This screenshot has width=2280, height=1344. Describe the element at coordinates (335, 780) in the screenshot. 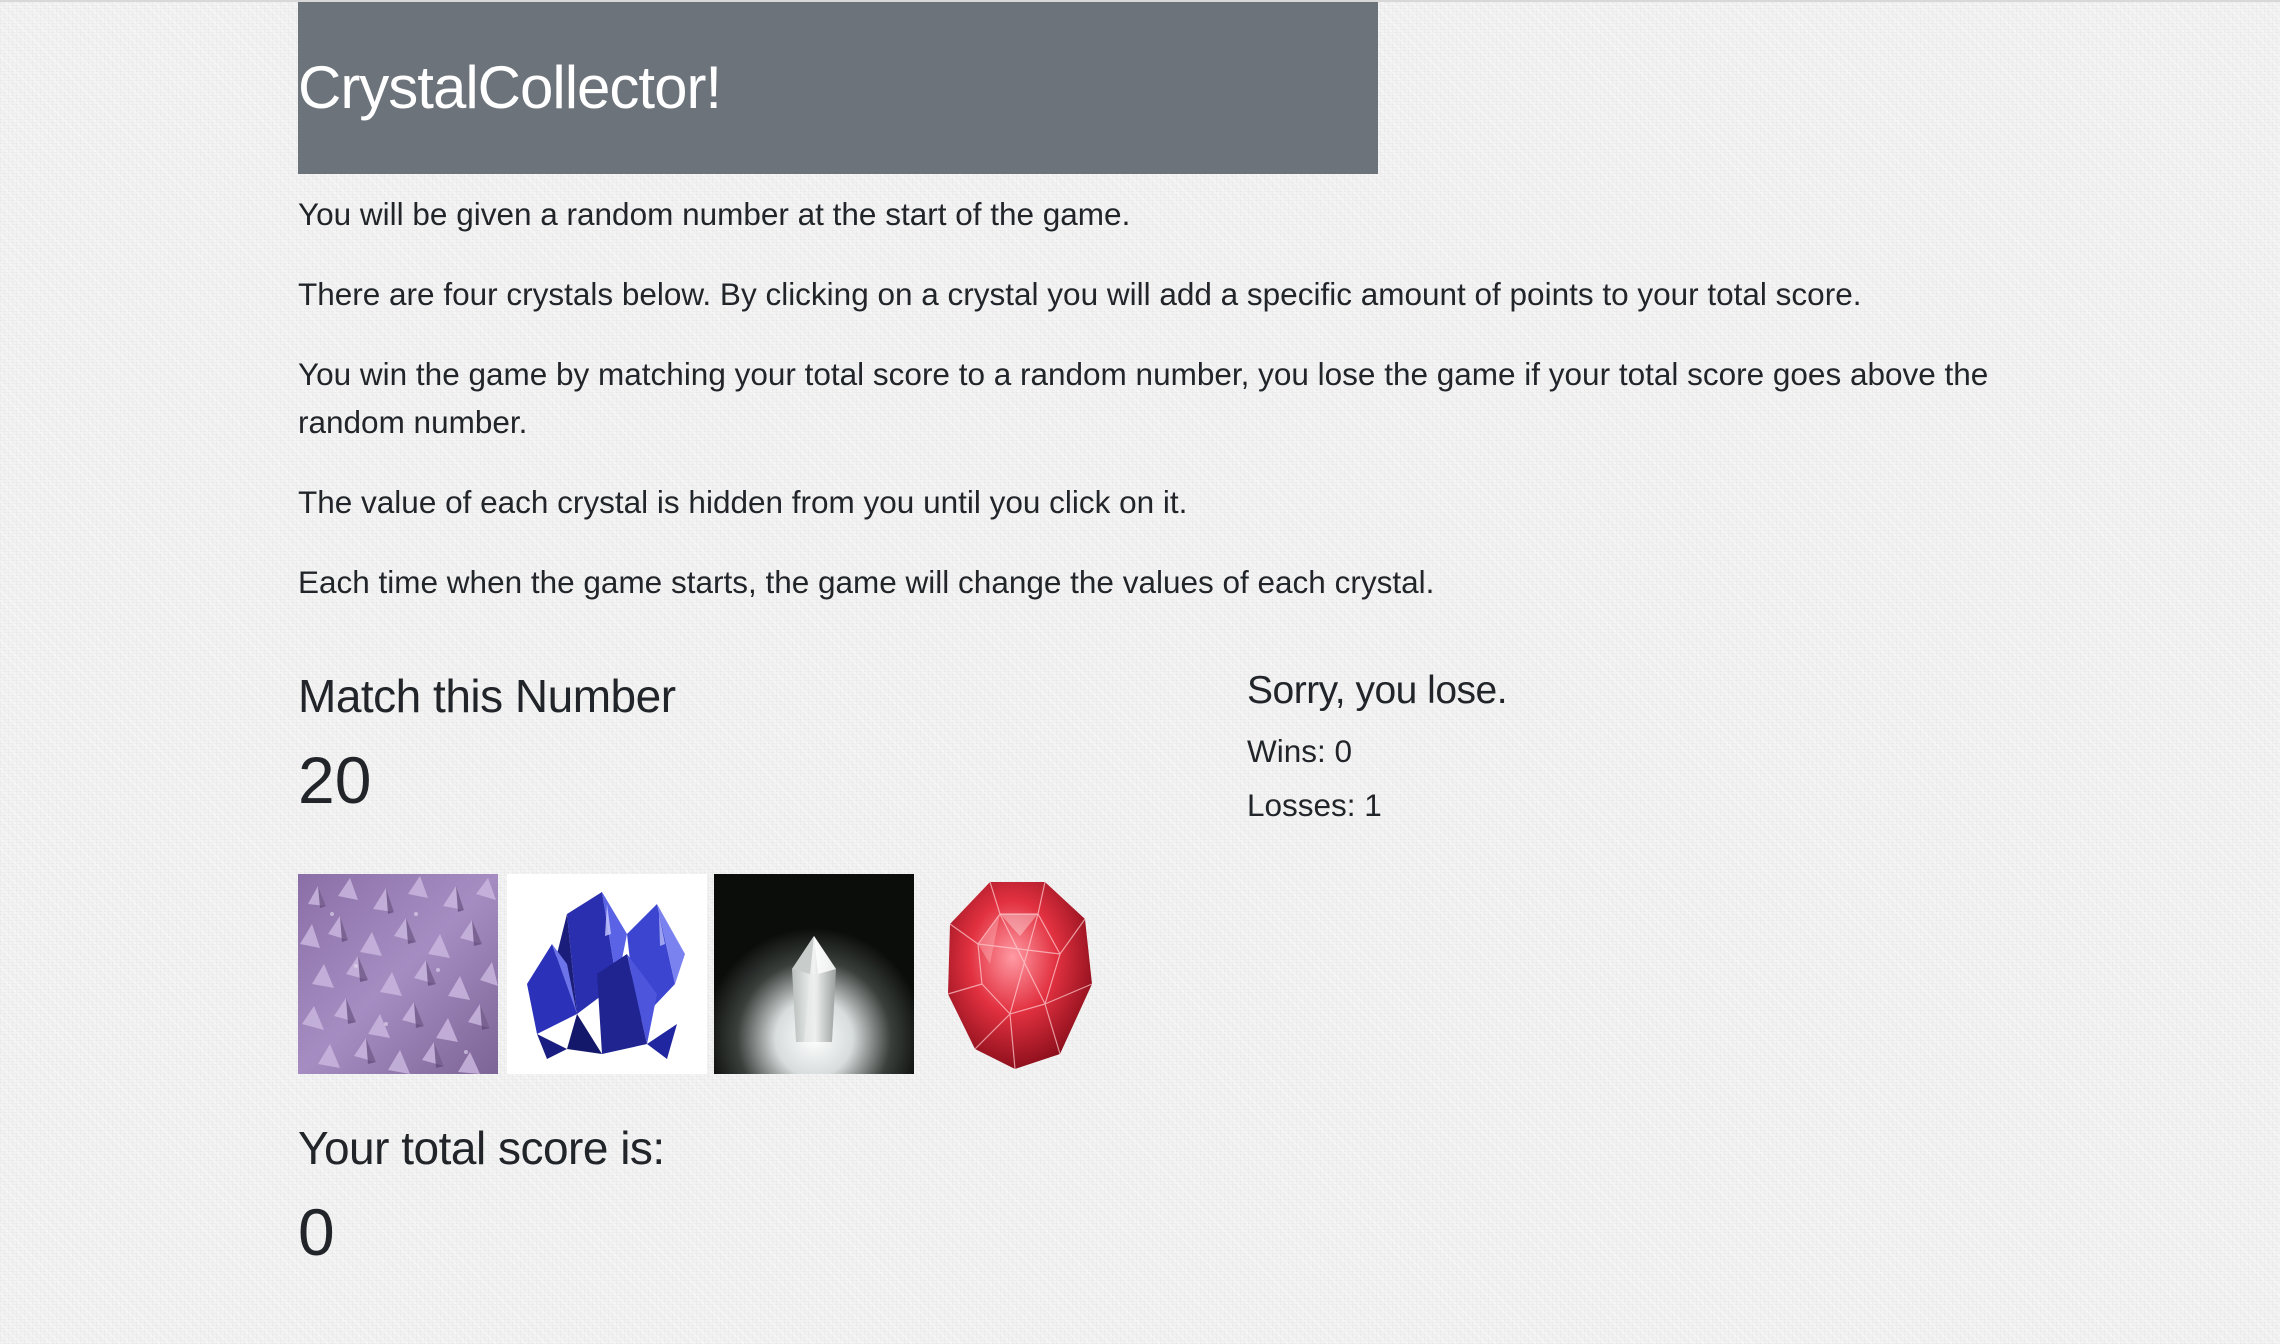

I see `target-number: 20` at that location.